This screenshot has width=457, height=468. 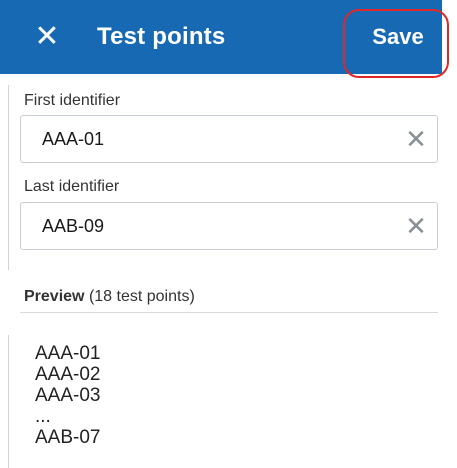 I want to click on last-identifier-value: AAB-09, so click(x=73, y=226).